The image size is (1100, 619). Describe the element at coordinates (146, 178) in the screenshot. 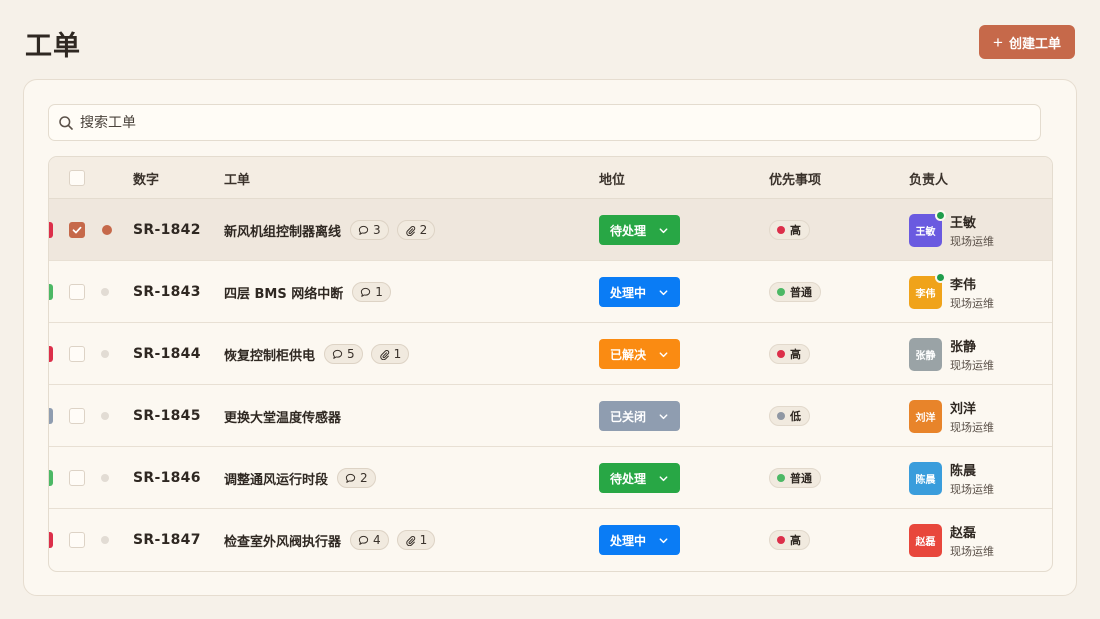

I see `column-header-number: 数字` at that location.